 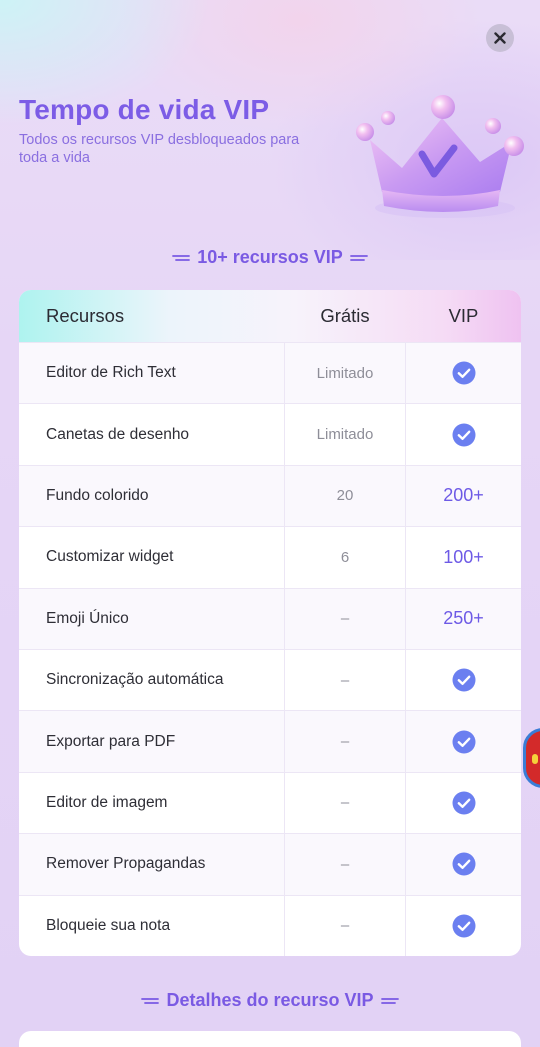 I want to click on close-icon, so click(x=500, y=38).